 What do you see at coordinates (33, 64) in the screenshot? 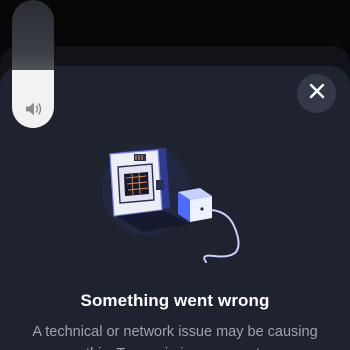
I see `volume-indicator` at bounding box center [33, 64].